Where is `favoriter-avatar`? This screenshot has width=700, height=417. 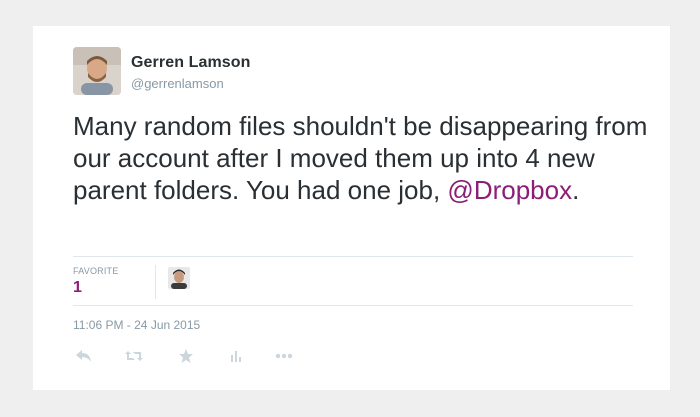 favoriter-avatar is located at coordinates (179, 278).